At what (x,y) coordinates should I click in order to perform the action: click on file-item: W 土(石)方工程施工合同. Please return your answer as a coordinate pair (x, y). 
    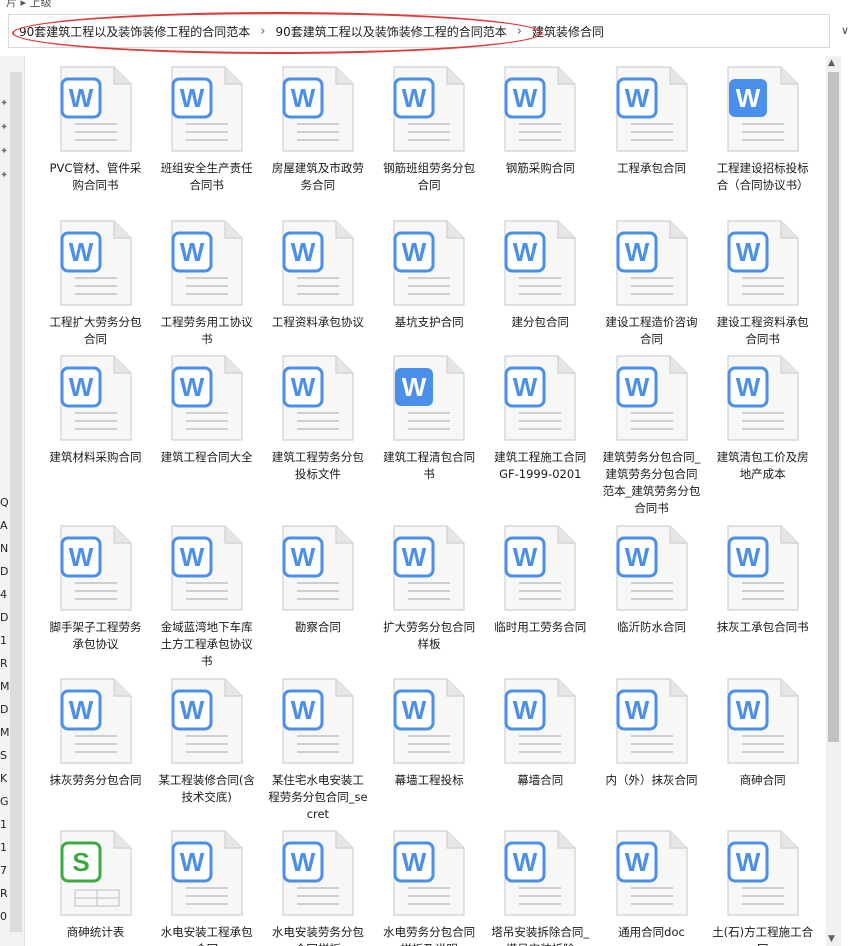
    Looking at the image, I should click on (762, 883).